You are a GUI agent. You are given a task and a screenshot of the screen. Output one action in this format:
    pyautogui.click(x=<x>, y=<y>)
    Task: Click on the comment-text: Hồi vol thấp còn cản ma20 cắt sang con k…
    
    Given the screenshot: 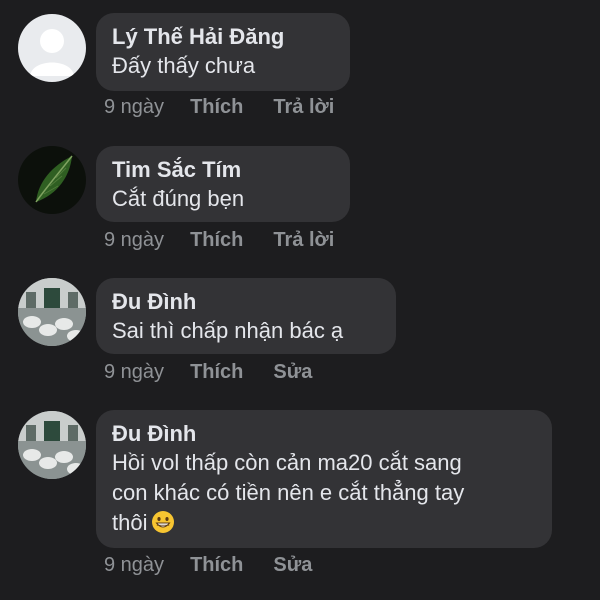 What is the action you would take?
    pyautogui.click(x=324, y=493)
    